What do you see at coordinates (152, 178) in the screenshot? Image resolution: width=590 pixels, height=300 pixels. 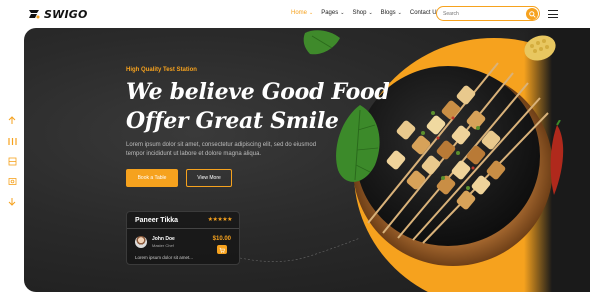 I see `book-table-button: Book a Table` at bounding box center [152, 178].